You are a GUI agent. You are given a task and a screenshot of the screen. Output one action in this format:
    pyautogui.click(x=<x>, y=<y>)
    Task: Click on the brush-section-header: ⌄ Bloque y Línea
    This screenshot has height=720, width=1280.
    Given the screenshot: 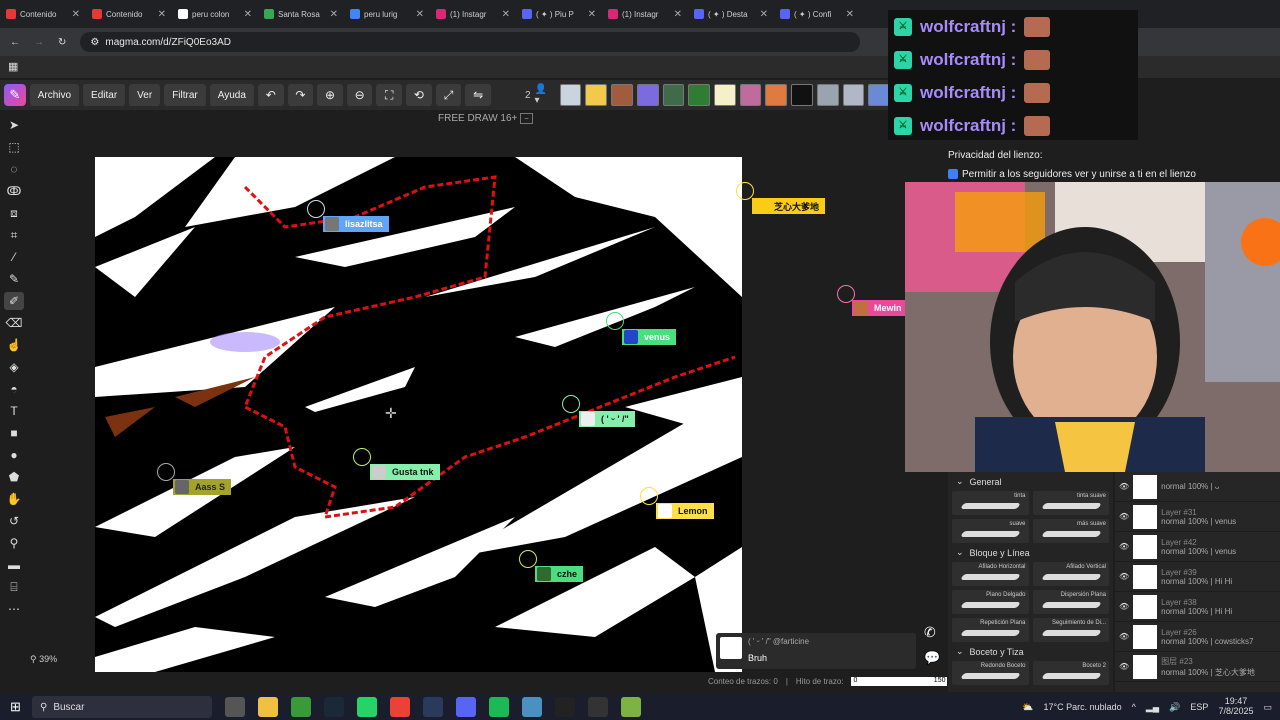 What is the action you would take?
    pyautogui.click(x=1030, y=552)
    